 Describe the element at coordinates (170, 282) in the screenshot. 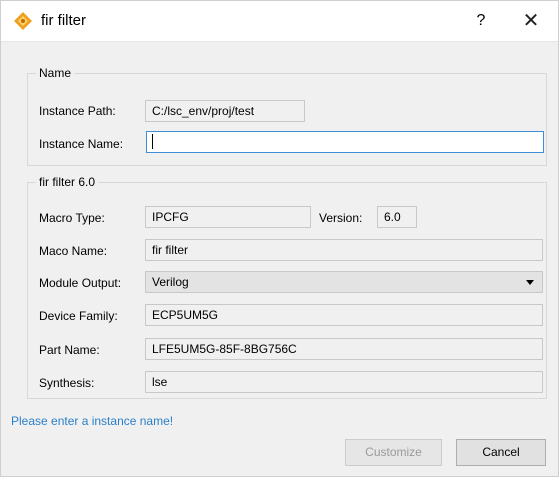

I see `module-output-value: Verilog` at that location.